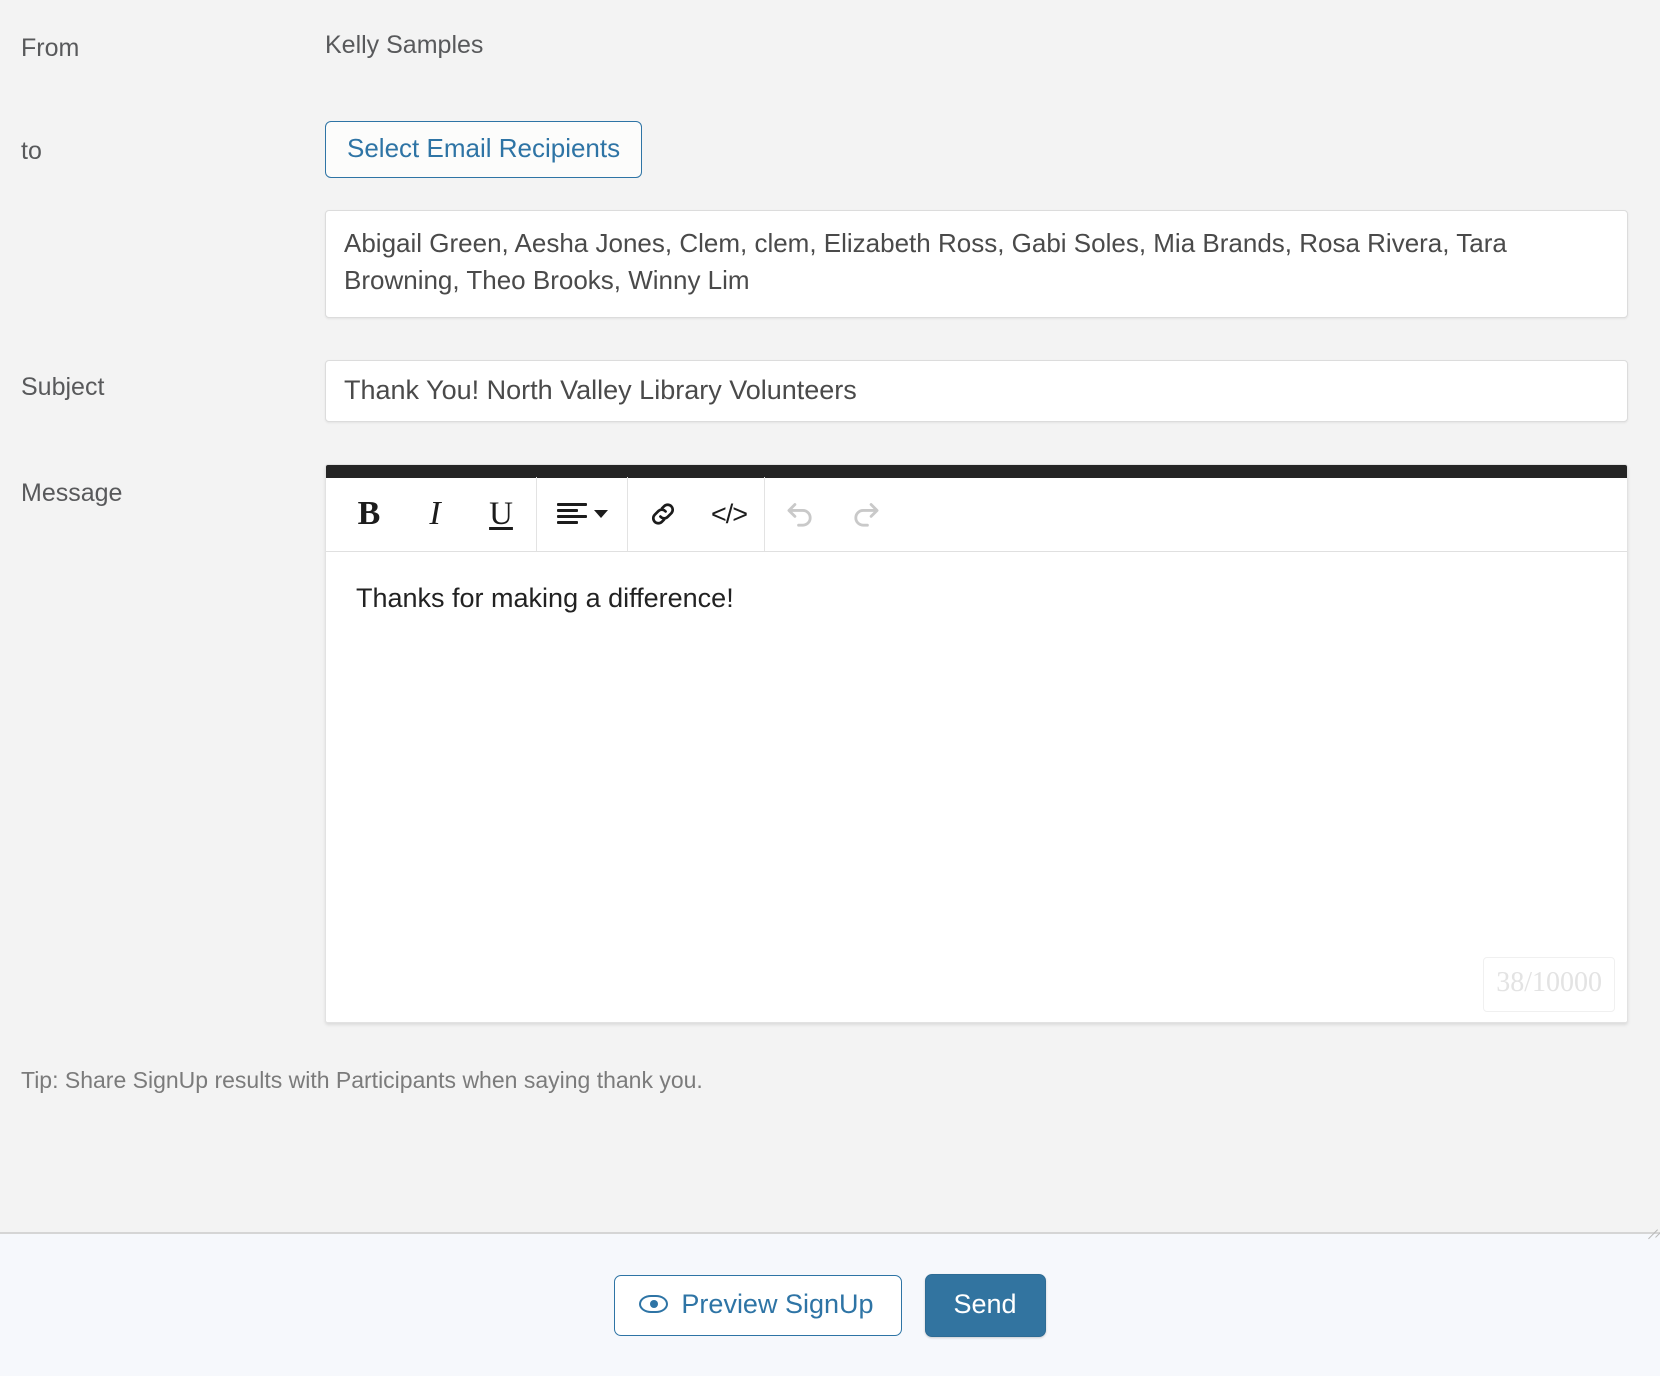 This screenshot has width=1660, height=1376. I want to click on message-body-text: Thanks for making a difference!, so click(545, 597).